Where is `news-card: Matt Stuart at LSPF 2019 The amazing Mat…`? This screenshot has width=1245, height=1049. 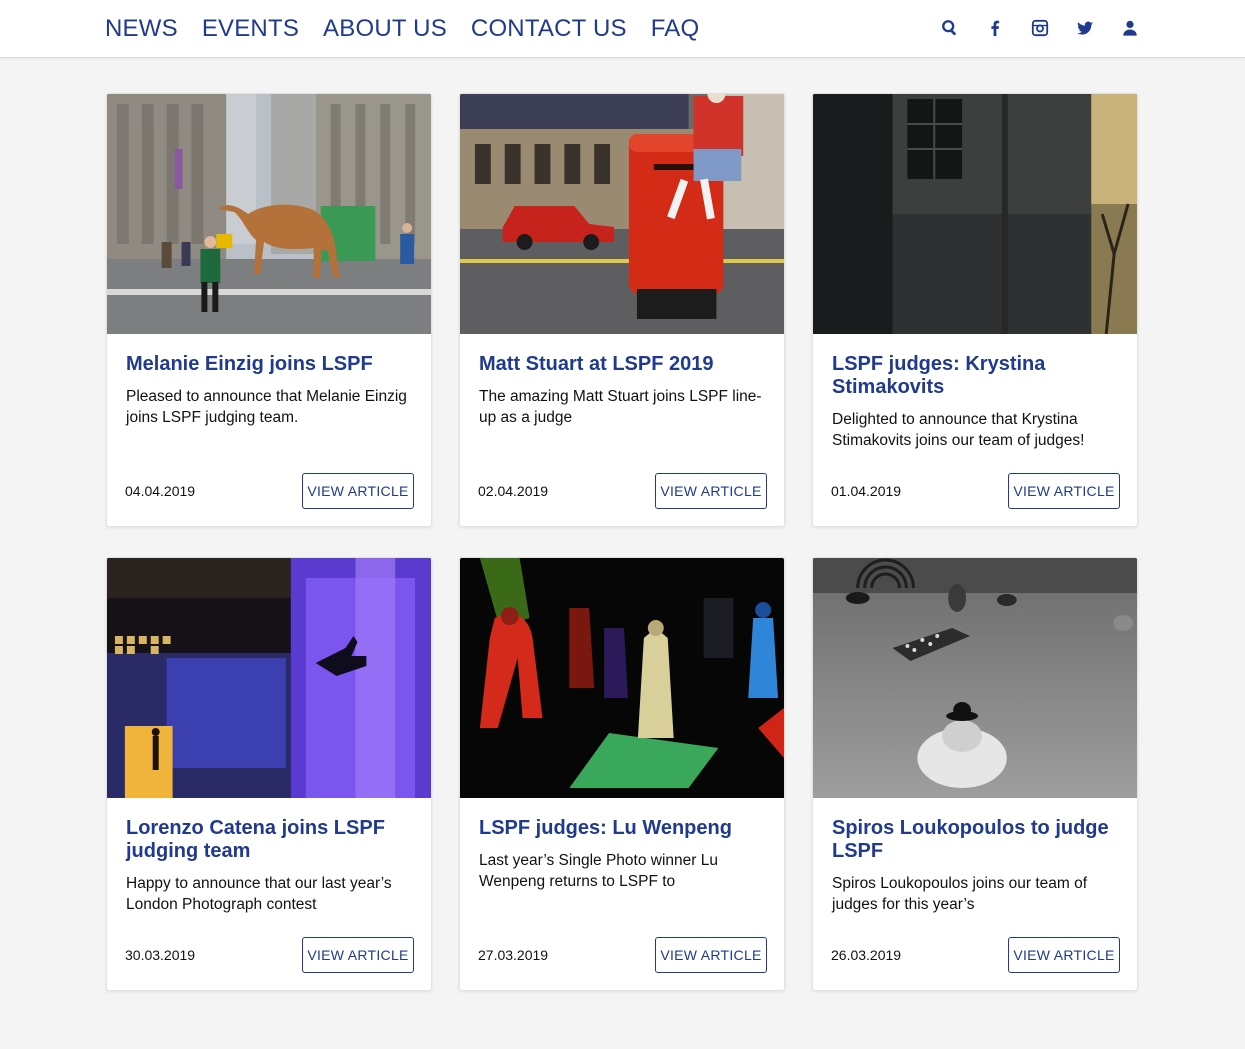 news-card: Matt Stuart at LSPF 2019 The amazing Mat… is located at coordinates (622, 310).